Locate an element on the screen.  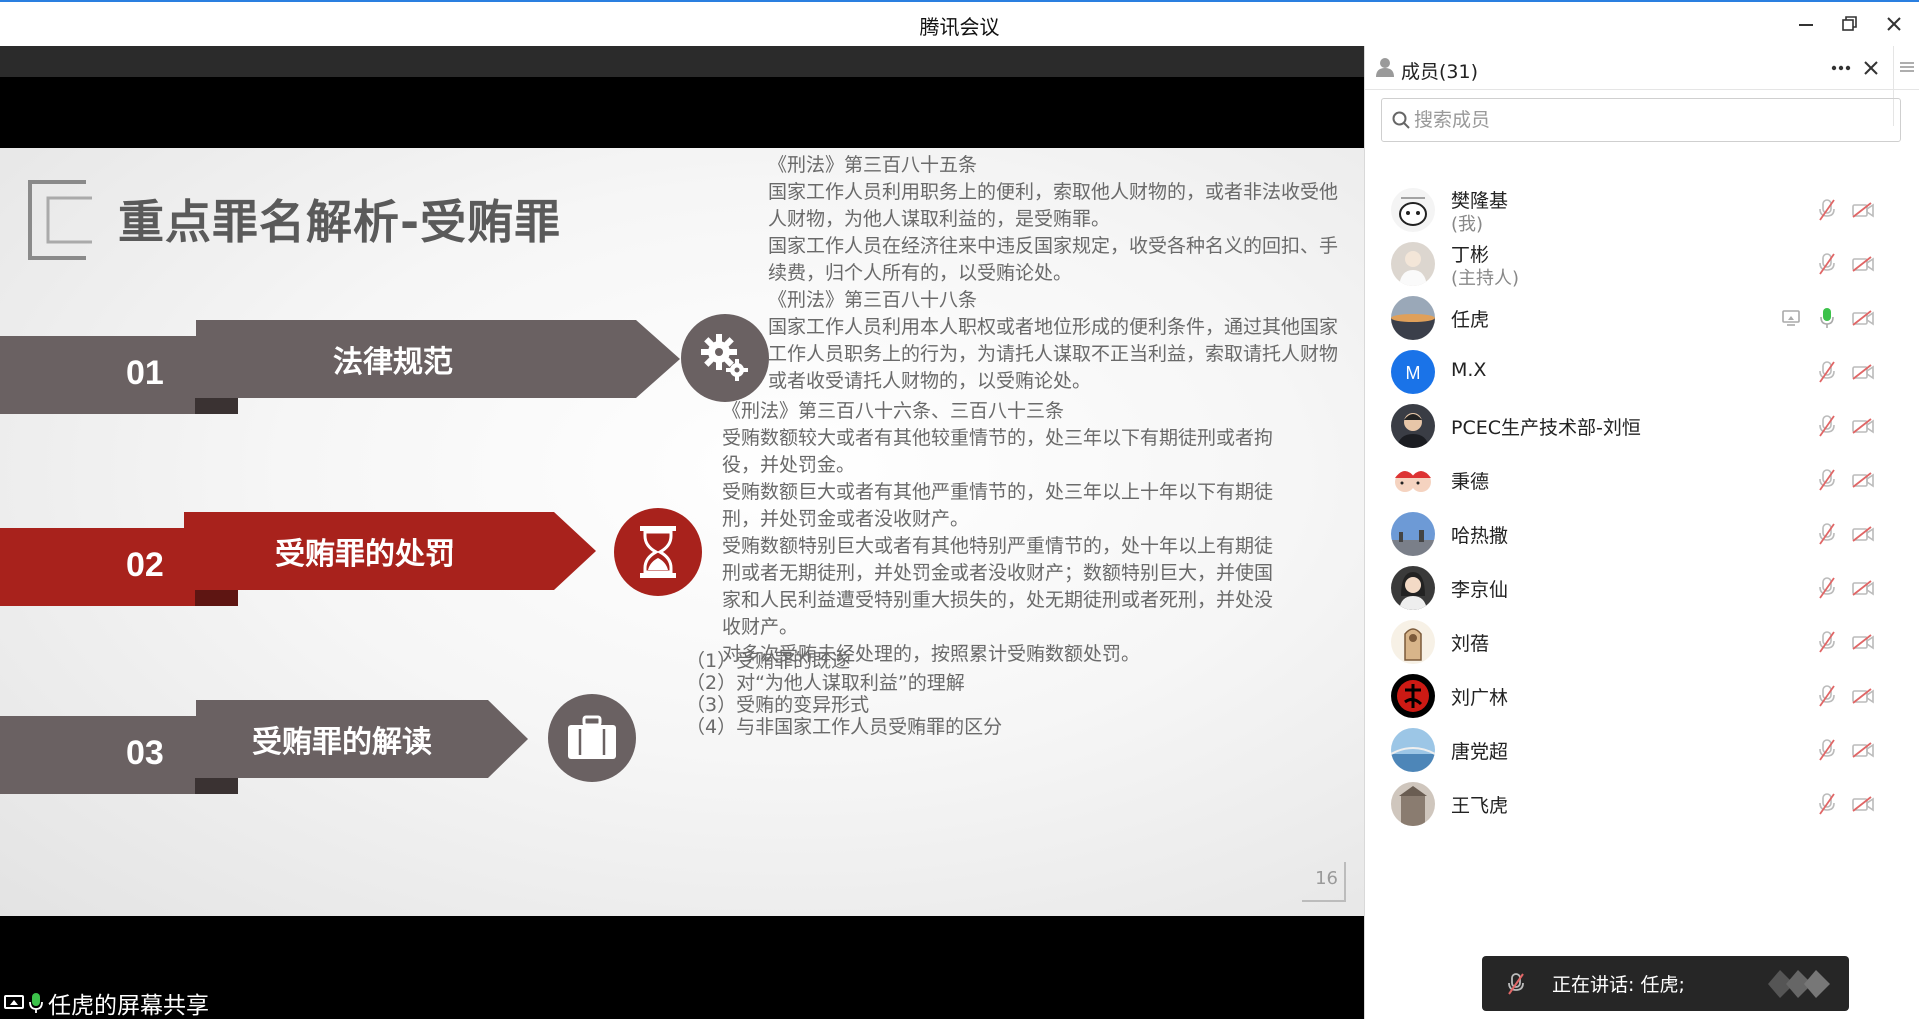
section-label: 受贿罪的解读 is located at coordinates (342, 742).